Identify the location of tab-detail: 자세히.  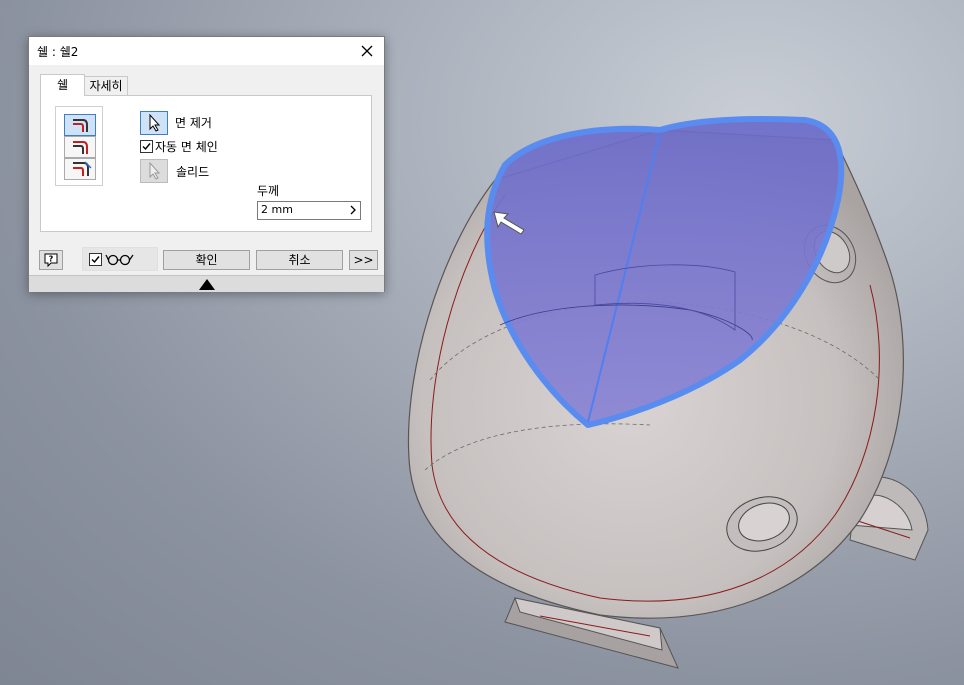
(106, 85).